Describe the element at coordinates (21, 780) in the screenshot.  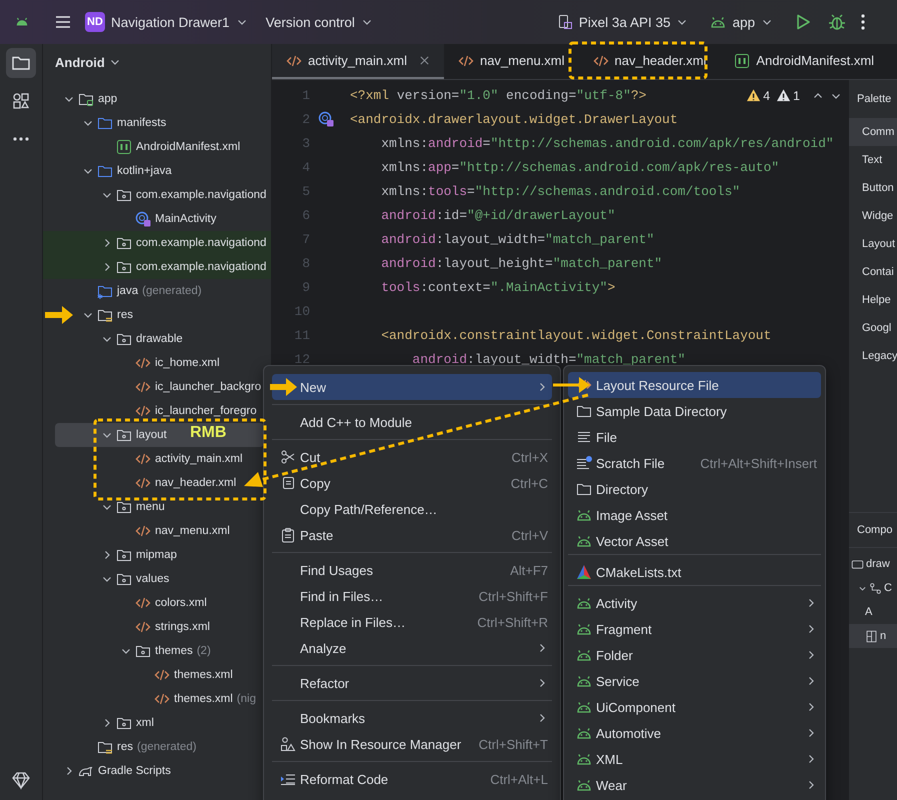
I see `gem-icon` at that location.